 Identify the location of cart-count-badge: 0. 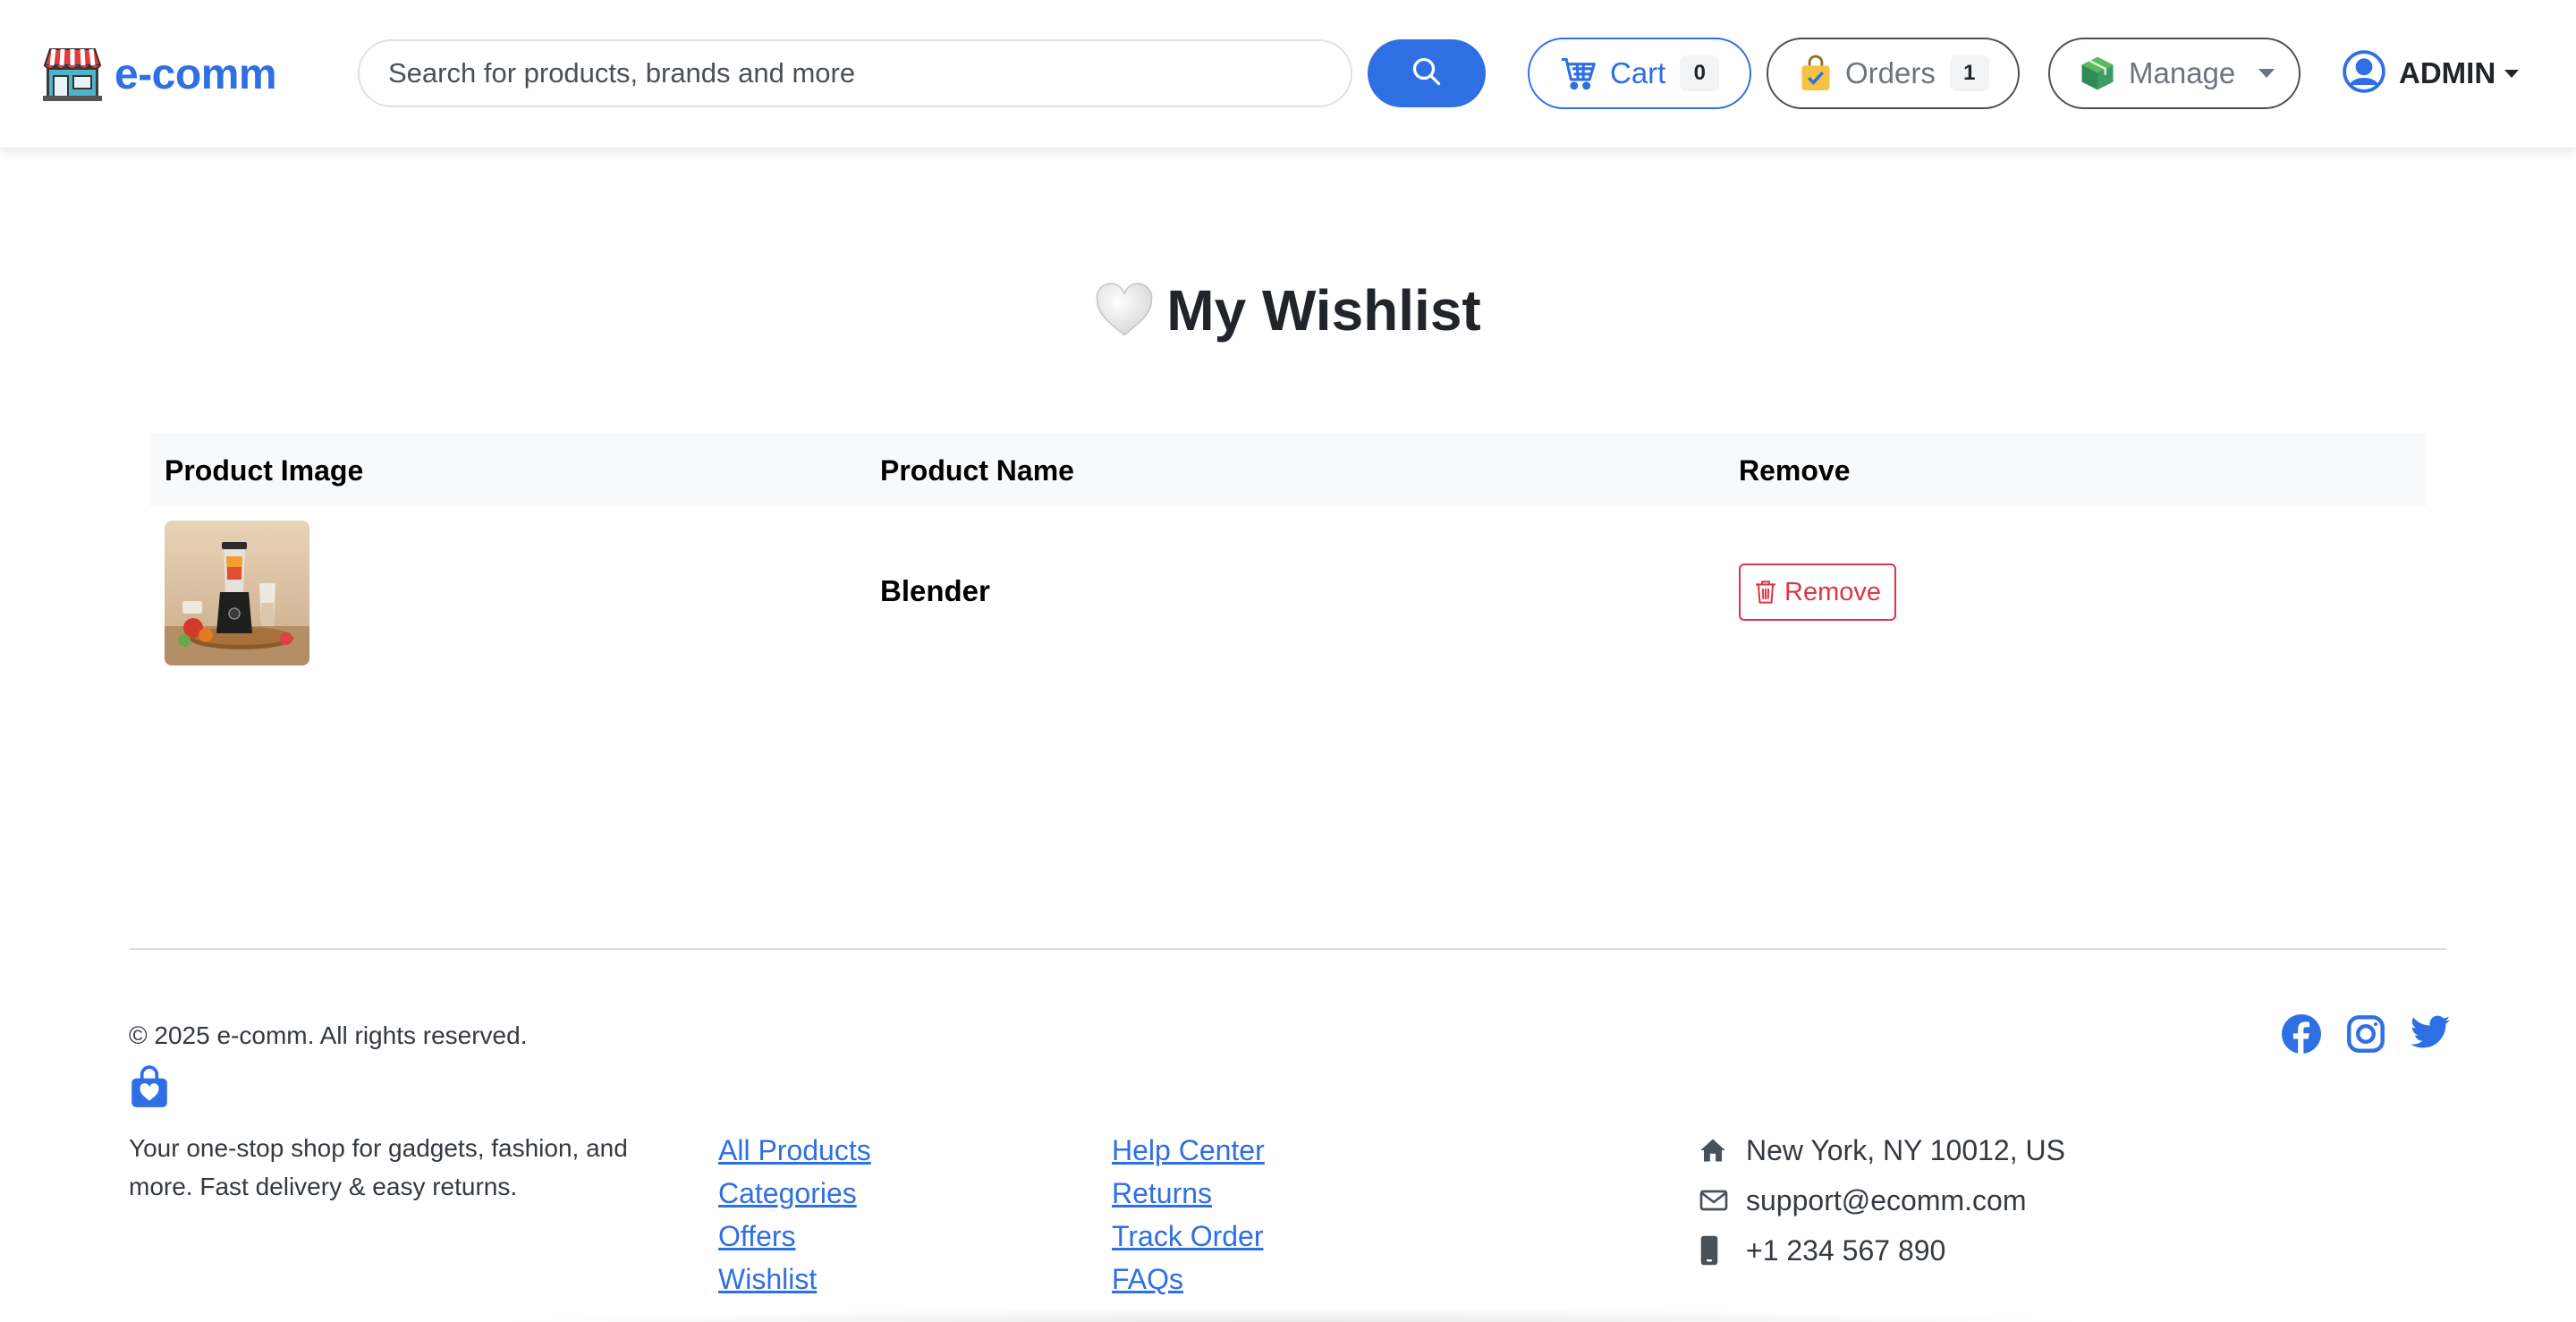
(1700, 73).